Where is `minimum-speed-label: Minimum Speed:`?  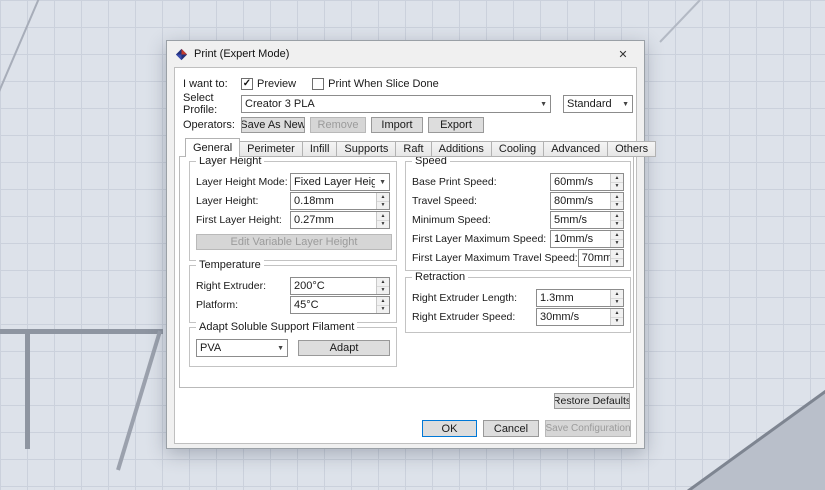 minimum-speed-label: Minimum Speed: is located at coordinates (451, 220).